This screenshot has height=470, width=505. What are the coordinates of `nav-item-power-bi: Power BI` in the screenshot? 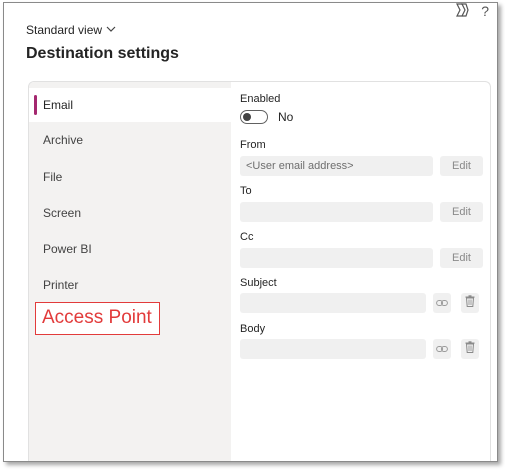 It's located at (130, 249).